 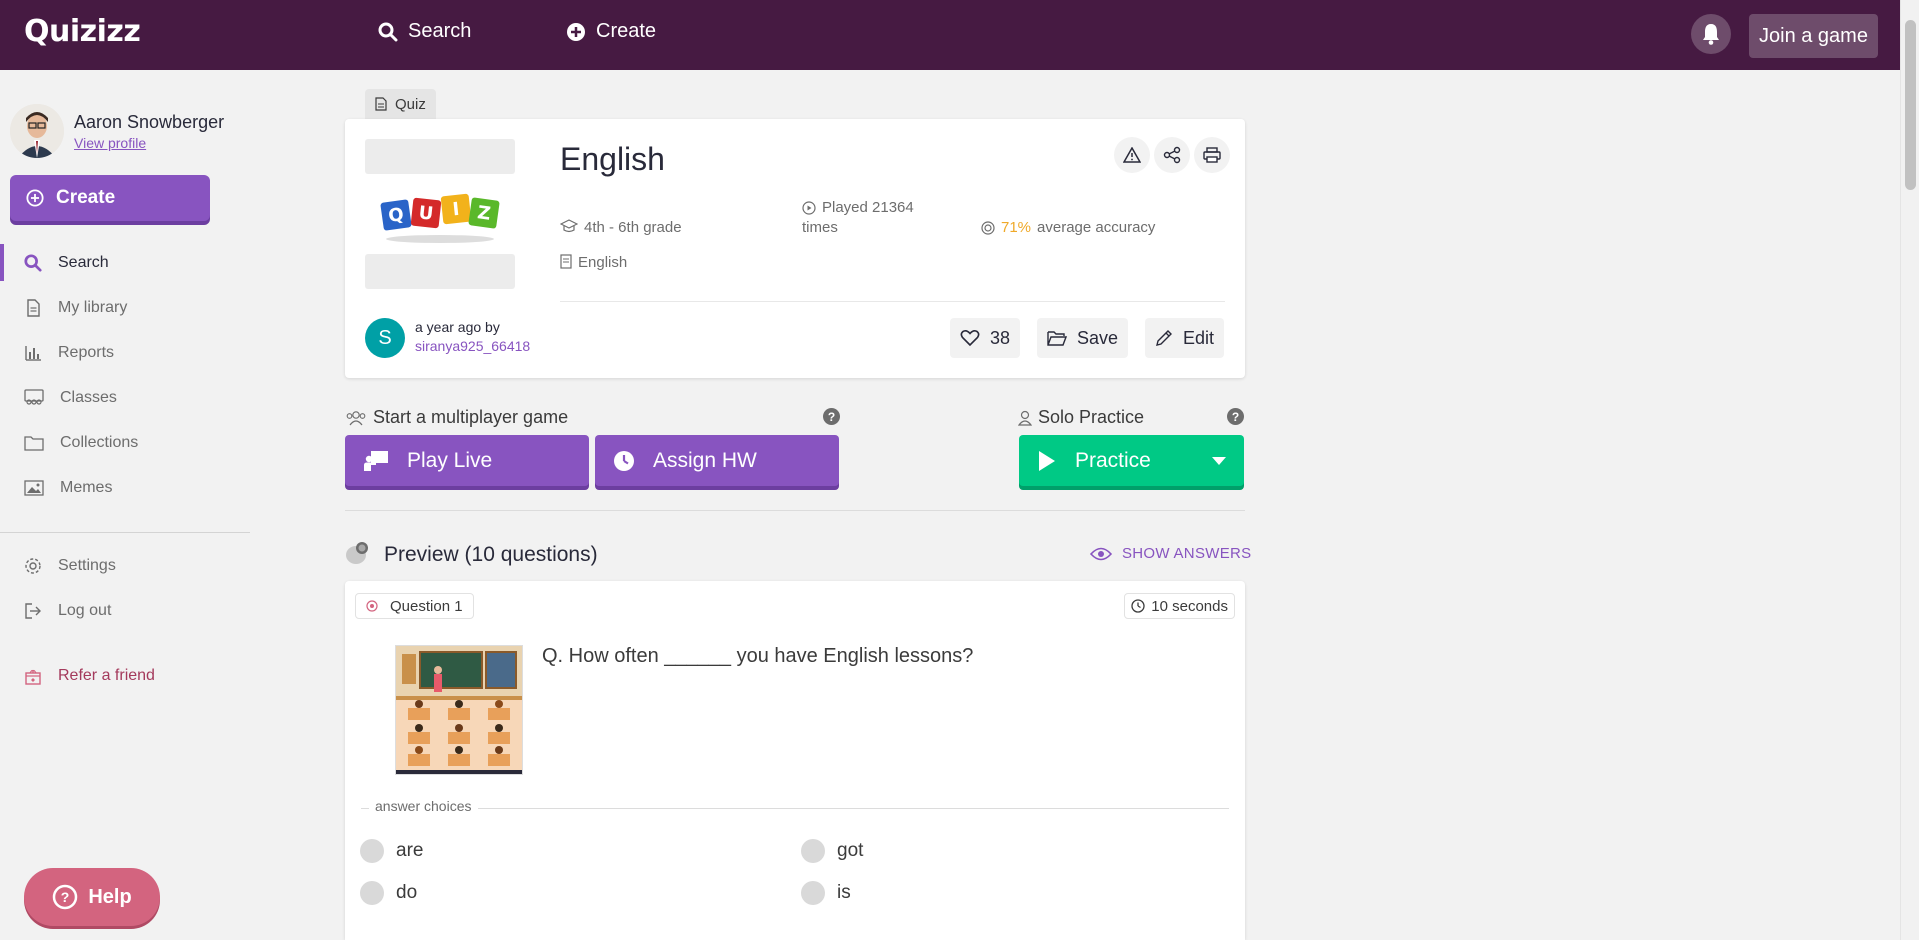 I want to click on sidebar-item-collections: Collections, so click(x=125, y=442).